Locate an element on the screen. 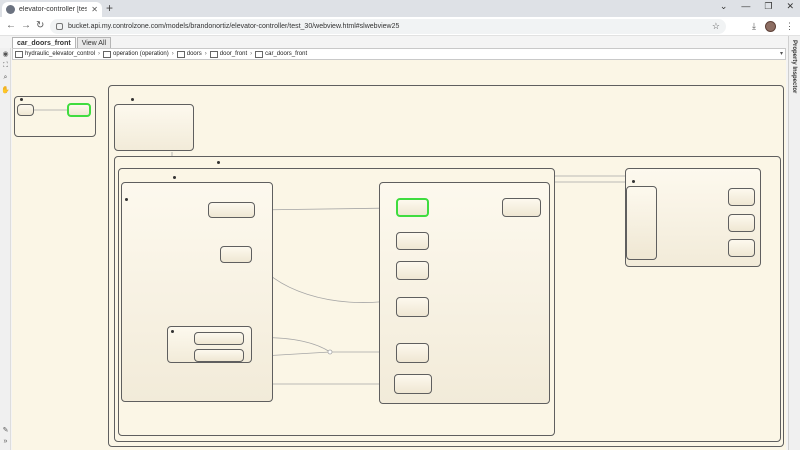 The width and height of the screenshot is (800, 450). breadcrumb-label: doors is located at coordinates (194, 54).